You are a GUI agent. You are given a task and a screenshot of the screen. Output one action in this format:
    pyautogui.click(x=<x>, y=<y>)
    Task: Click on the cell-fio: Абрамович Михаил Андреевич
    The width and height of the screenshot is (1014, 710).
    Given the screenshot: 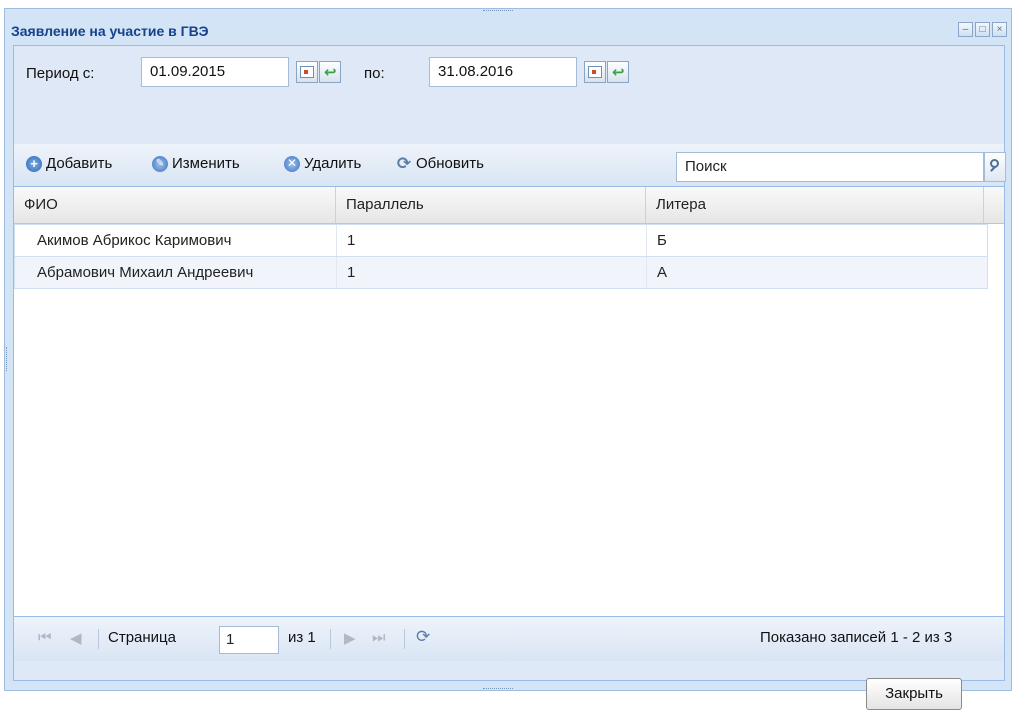 What is the action you would take?
    pyautogui.click(x=182, y=272)
    